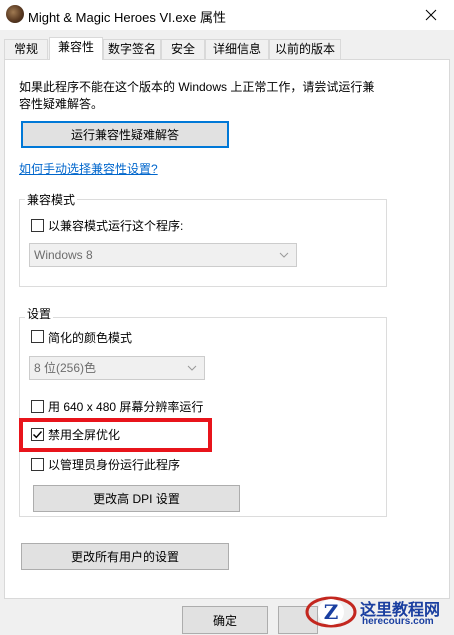 Image resolution: width=454 pixels, height=635 pixels. I want to click on compat-mode-checkbox-label: 以兼容模式运行这个程序:, so click(116, 226).